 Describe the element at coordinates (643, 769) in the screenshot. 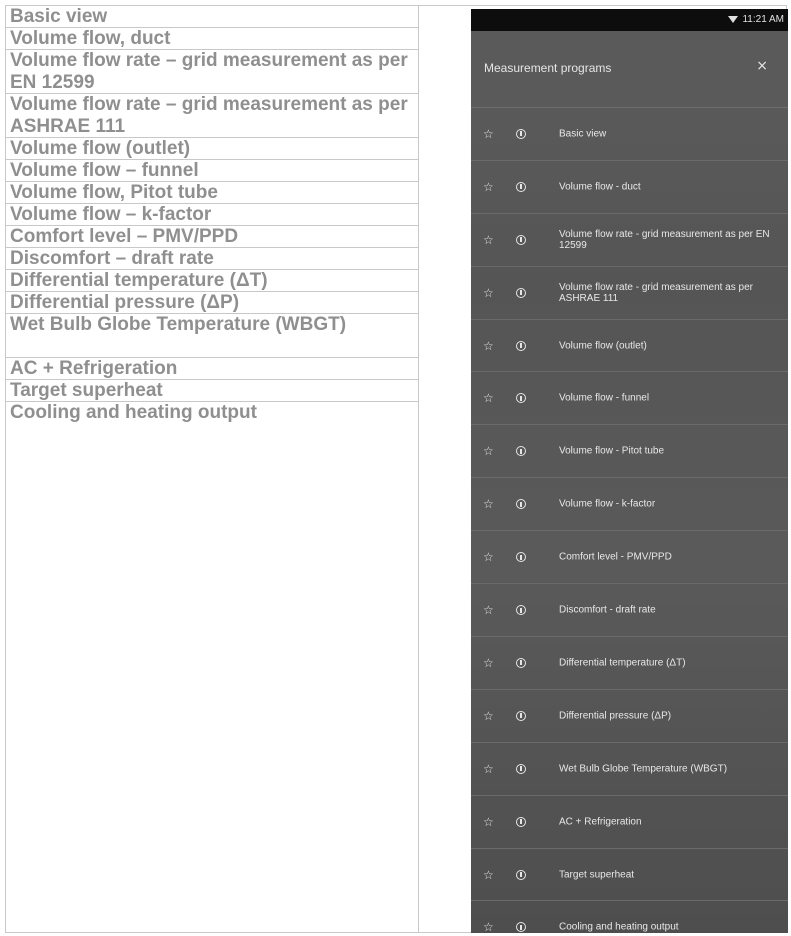

I see `list-item-label: Wet Bulb Globe Temperature (WBGT)` at that location.